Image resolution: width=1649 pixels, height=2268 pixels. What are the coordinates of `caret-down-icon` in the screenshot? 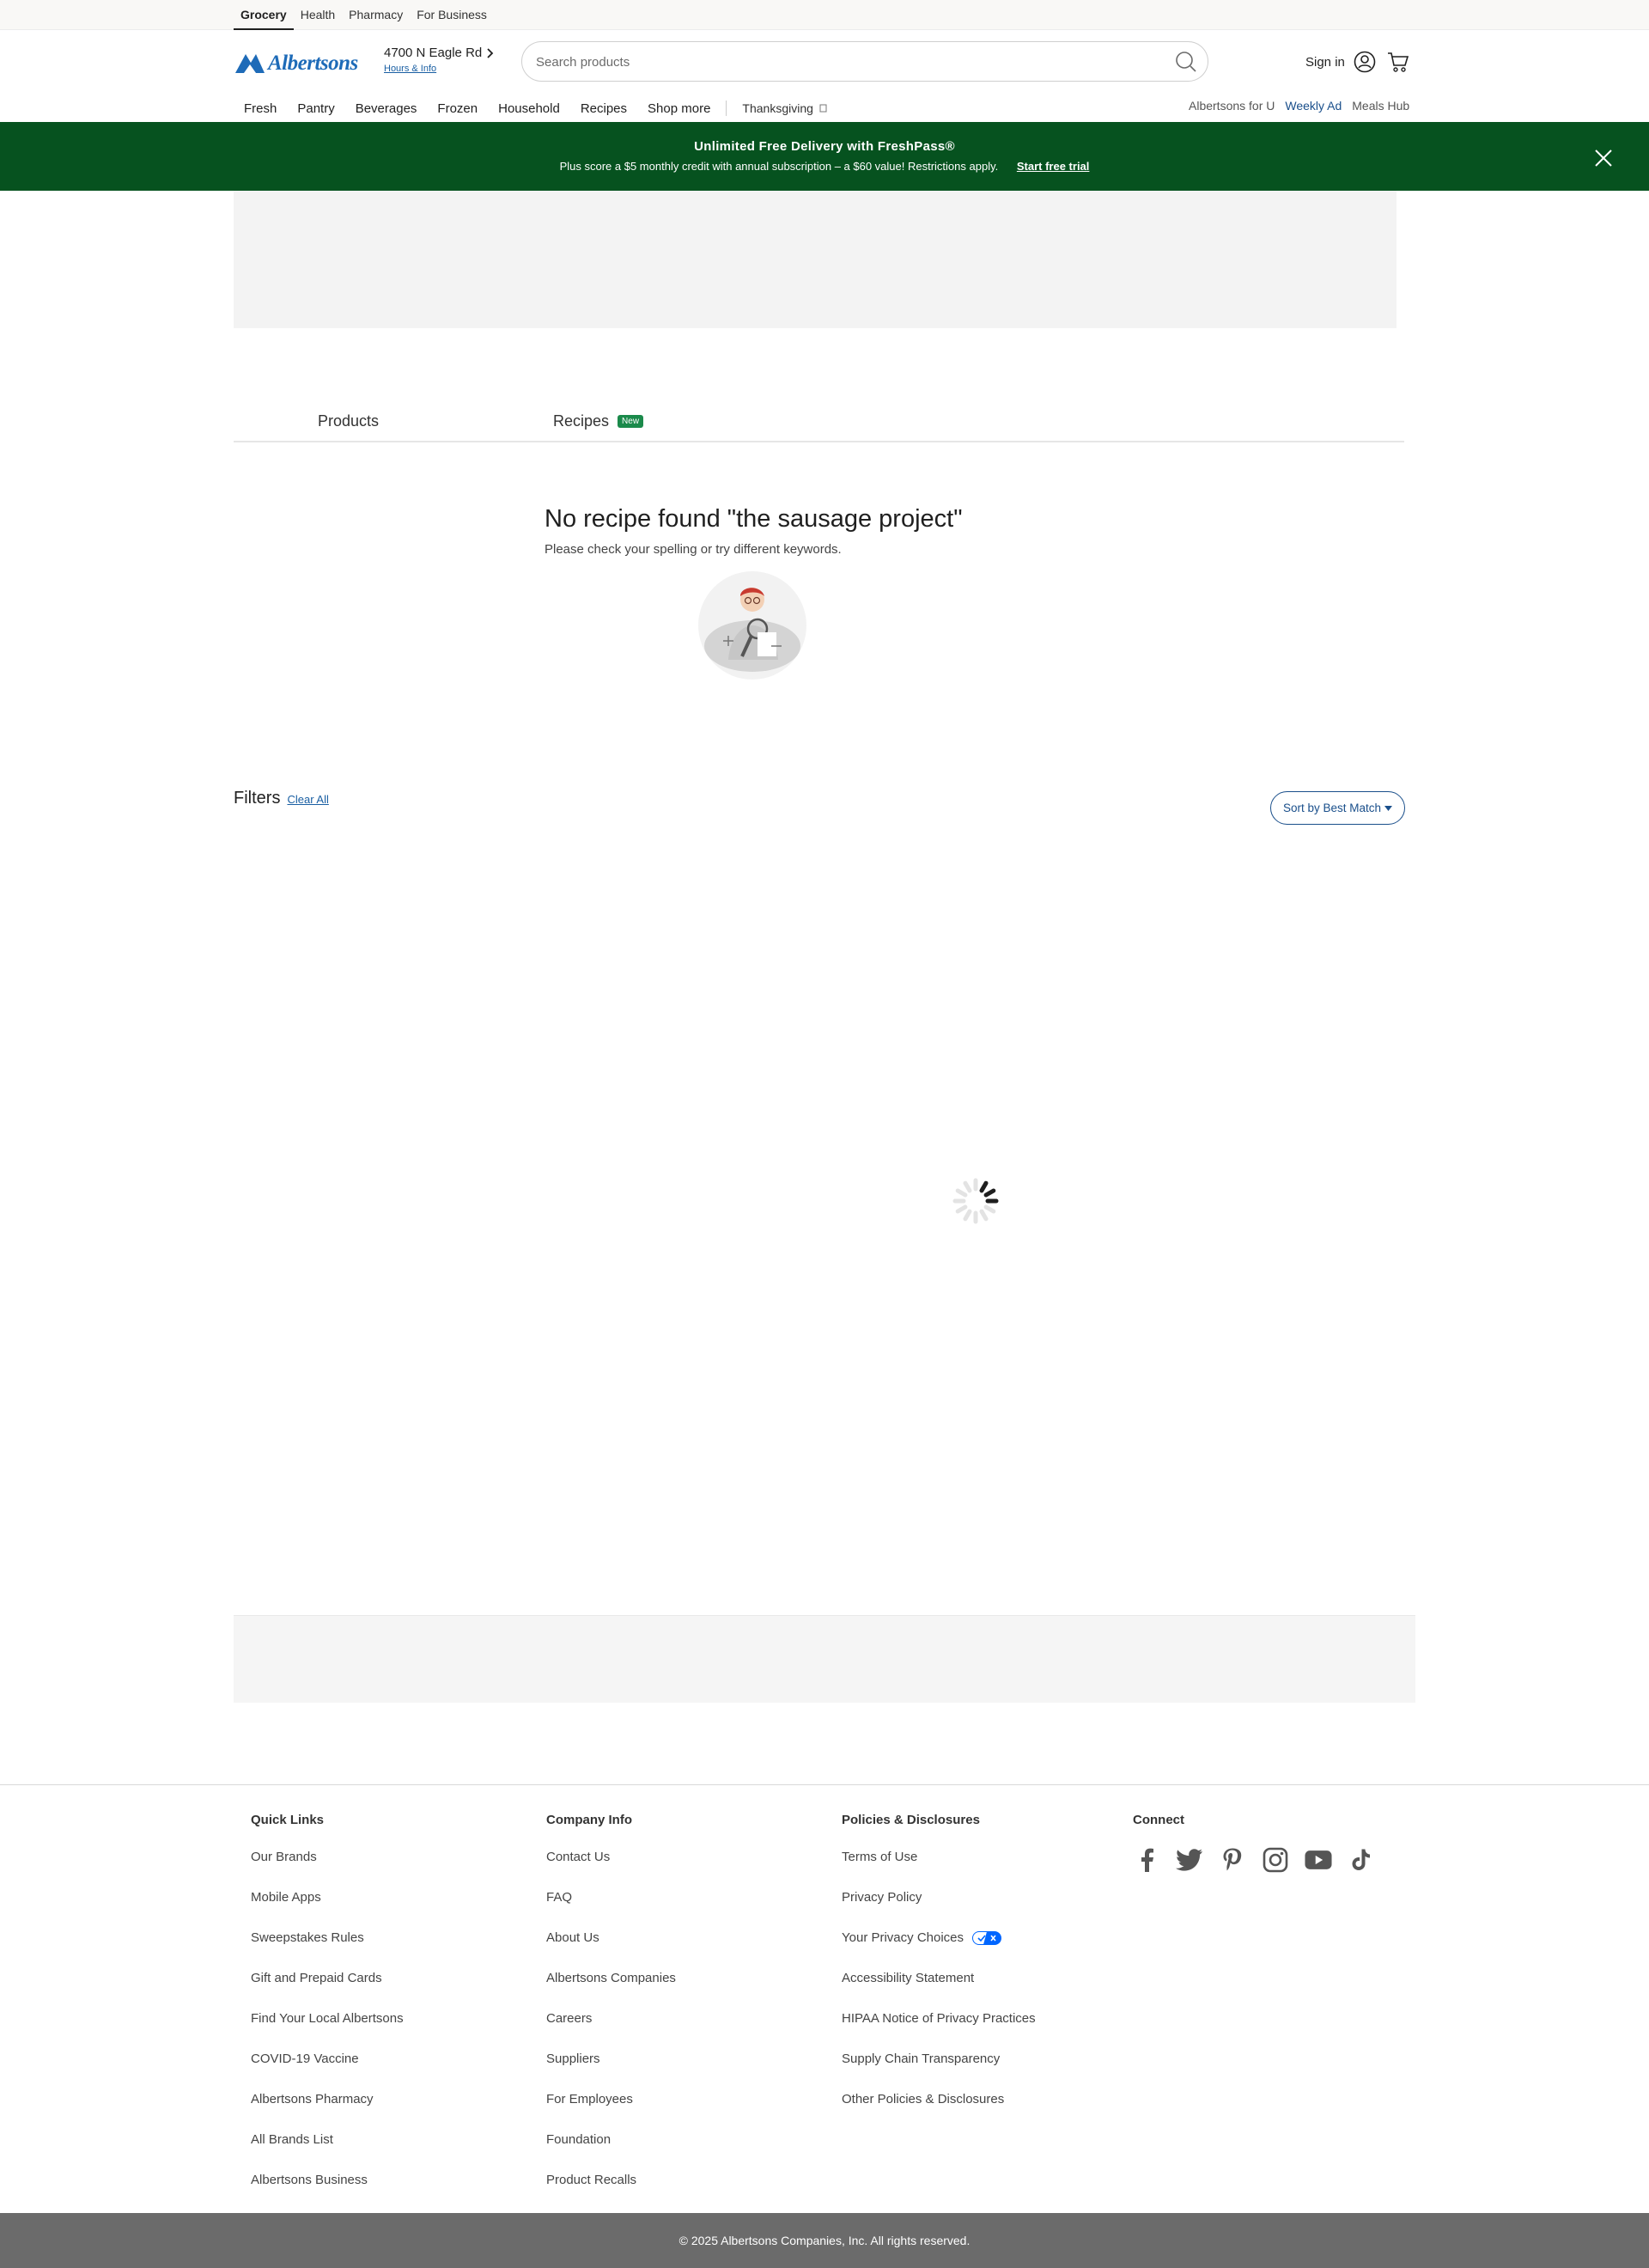 It's located at (1389, 808).